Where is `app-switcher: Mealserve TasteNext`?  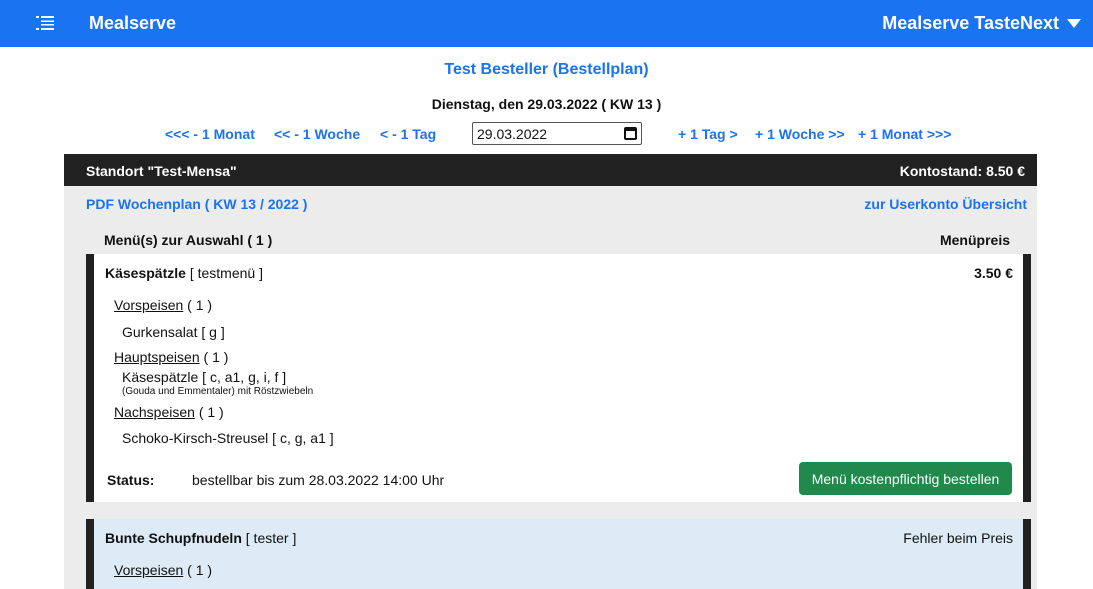 app-switcher: Mealserve TasteNext is located at coordinates (981, 23).